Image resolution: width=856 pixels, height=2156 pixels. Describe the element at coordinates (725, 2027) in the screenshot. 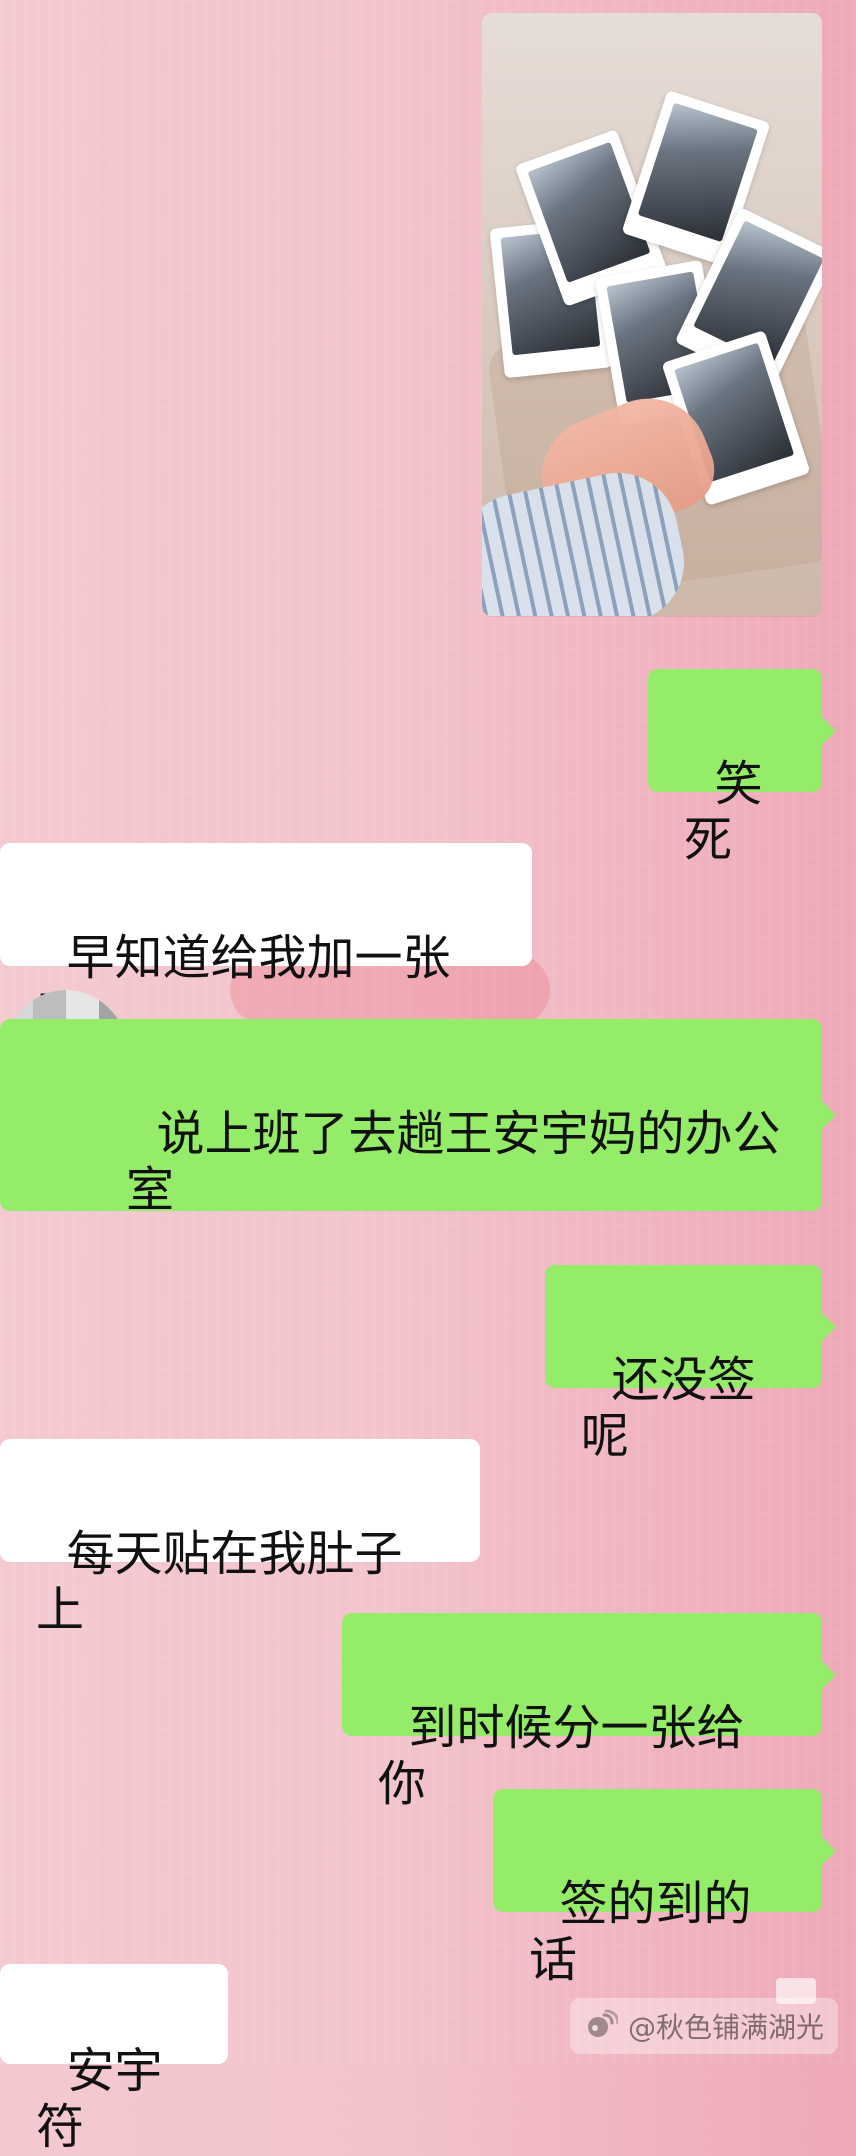

I see `watermark-text: @秋色铺满湖光` at that location.